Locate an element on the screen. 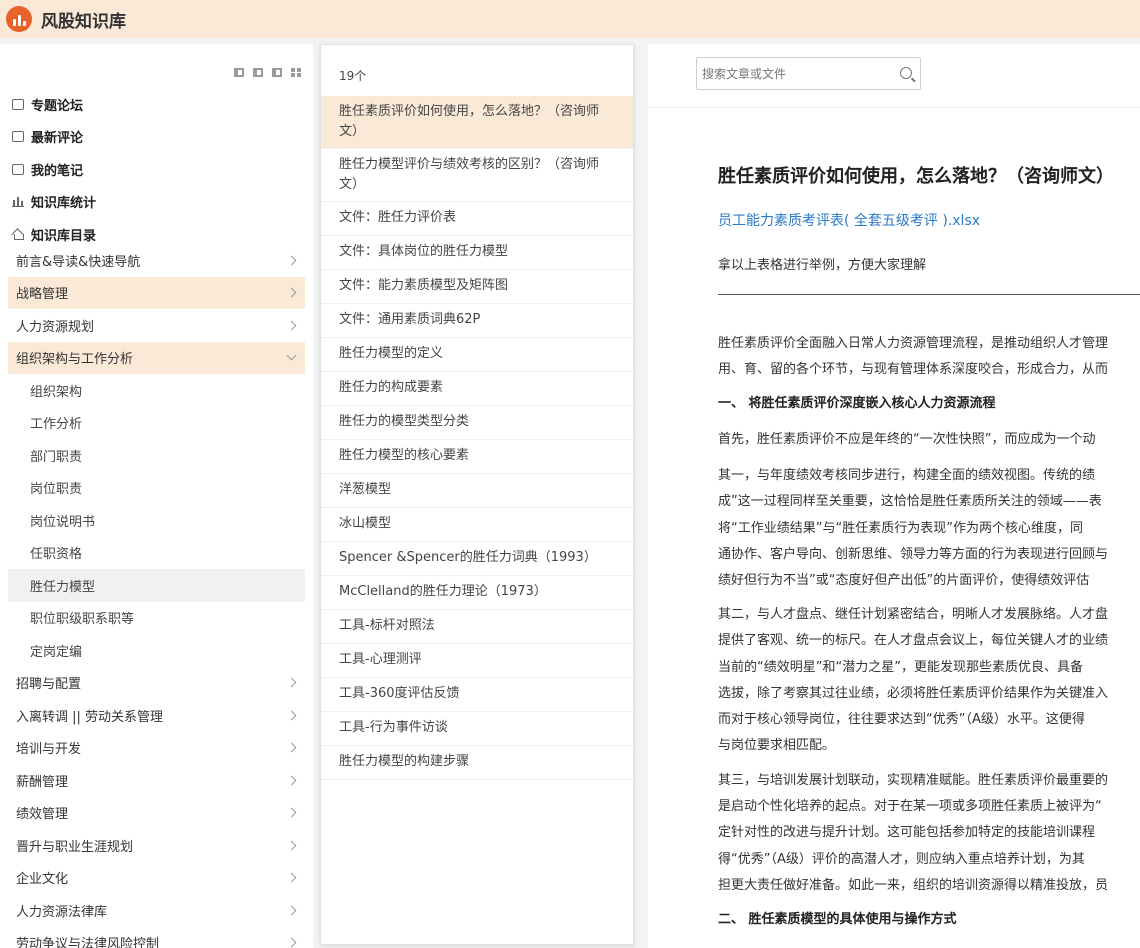 This screenshot has width=1140, height=948. sidebar-item: 劳动争议与法律风险控制 is located at coordinates (156, 937).